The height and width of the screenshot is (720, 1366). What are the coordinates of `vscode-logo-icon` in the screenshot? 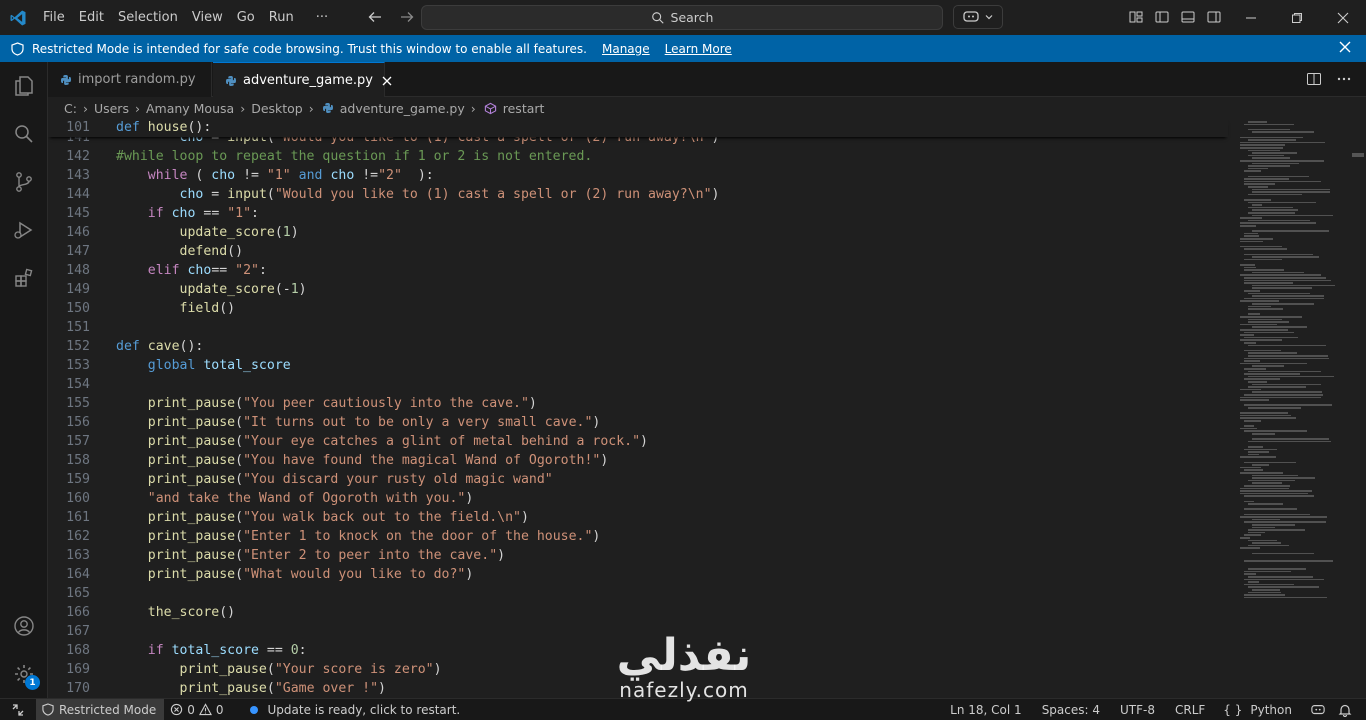 It's located at (18, 17).